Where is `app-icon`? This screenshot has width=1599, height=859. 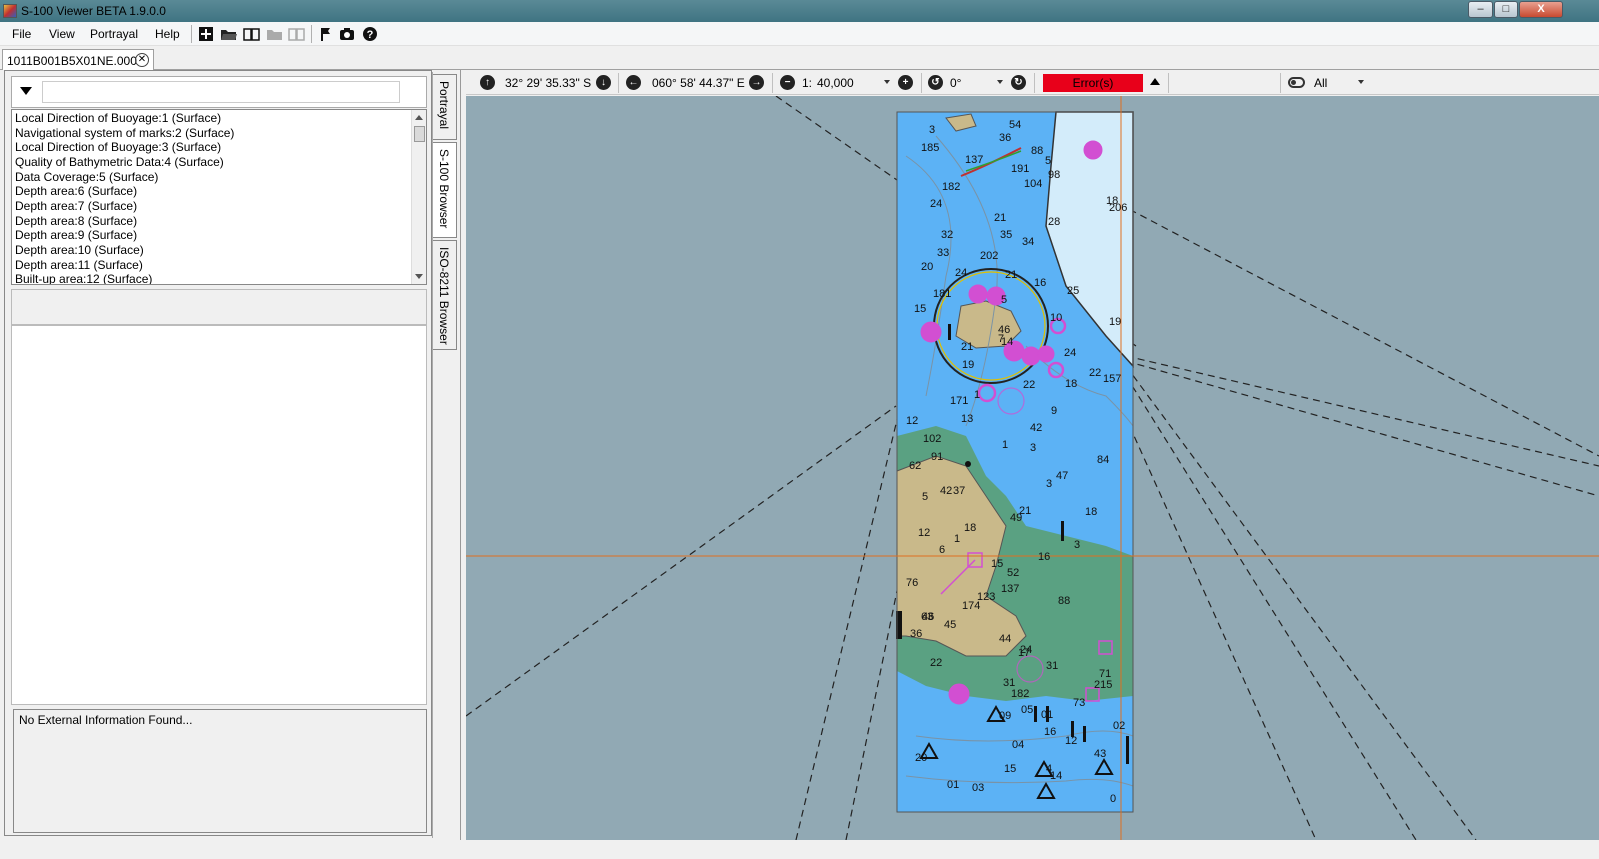 app-icon is located at coordinates (10, 11).